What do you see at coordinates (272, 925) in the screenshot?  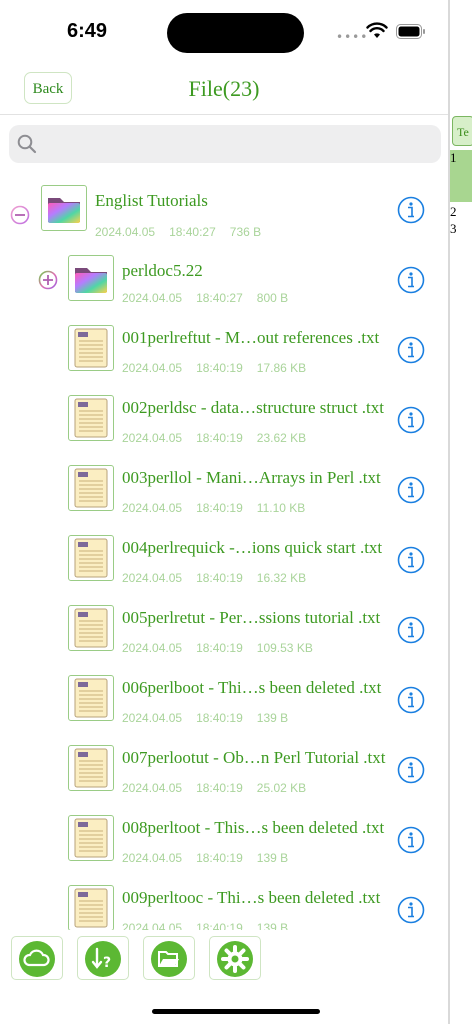 I see `file-size: 139 B` at bounding box center [272, 925].